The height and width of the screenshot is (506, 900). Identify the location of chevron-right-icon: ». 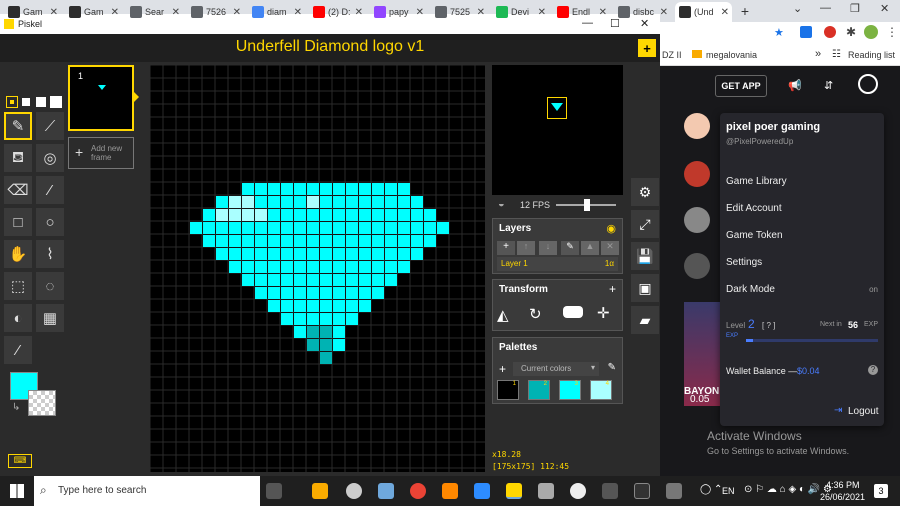
(818, 54).